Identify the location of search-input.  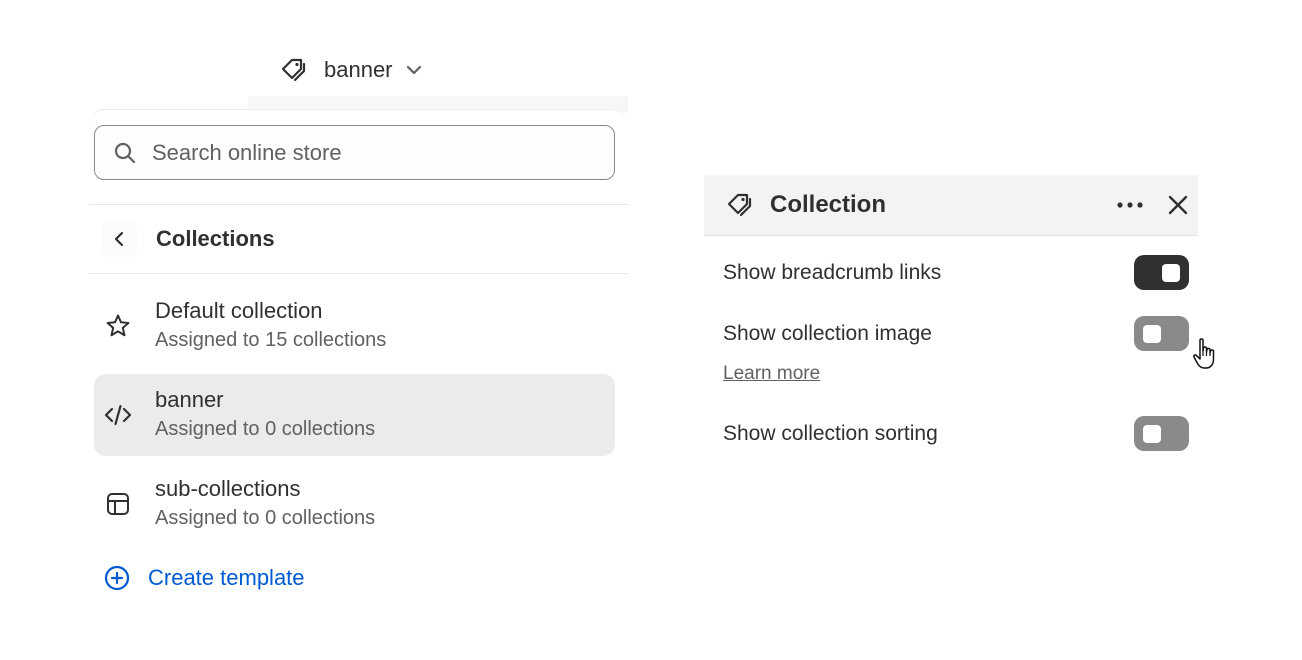
(372, 152).